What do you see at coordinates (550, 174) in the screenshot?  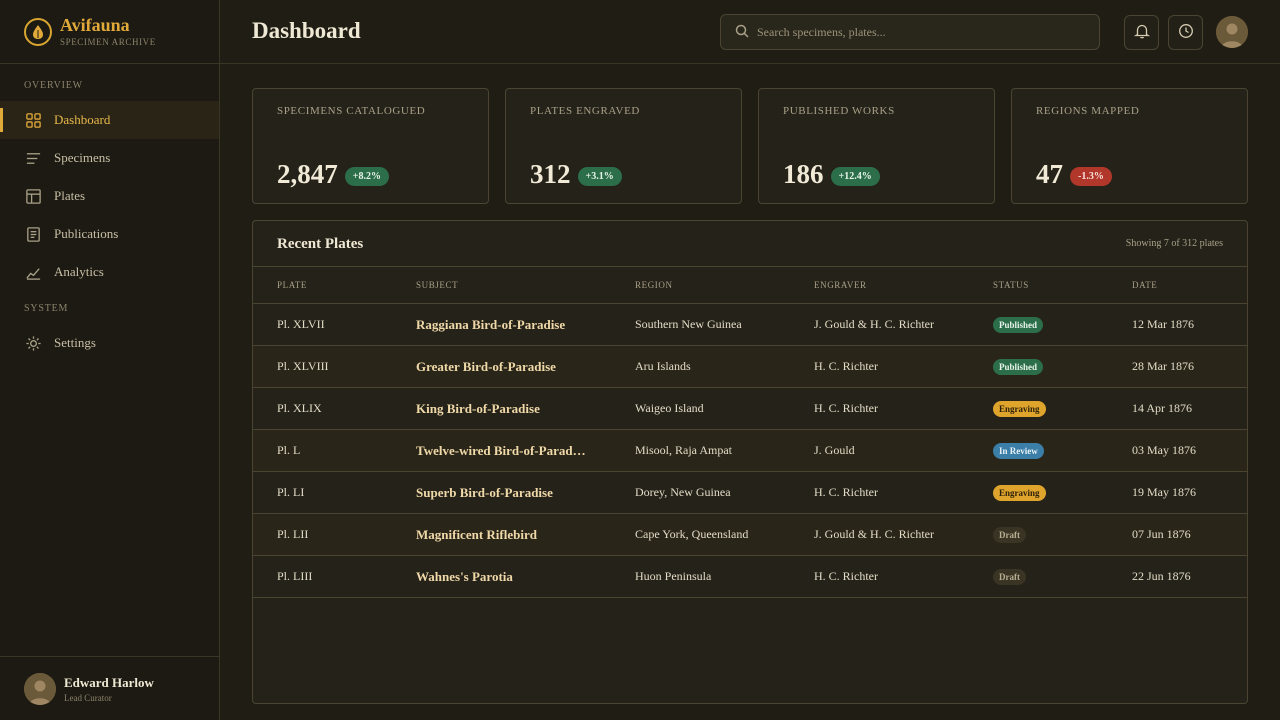 I see `stat-value: 312` at bounding box center [550, 174].